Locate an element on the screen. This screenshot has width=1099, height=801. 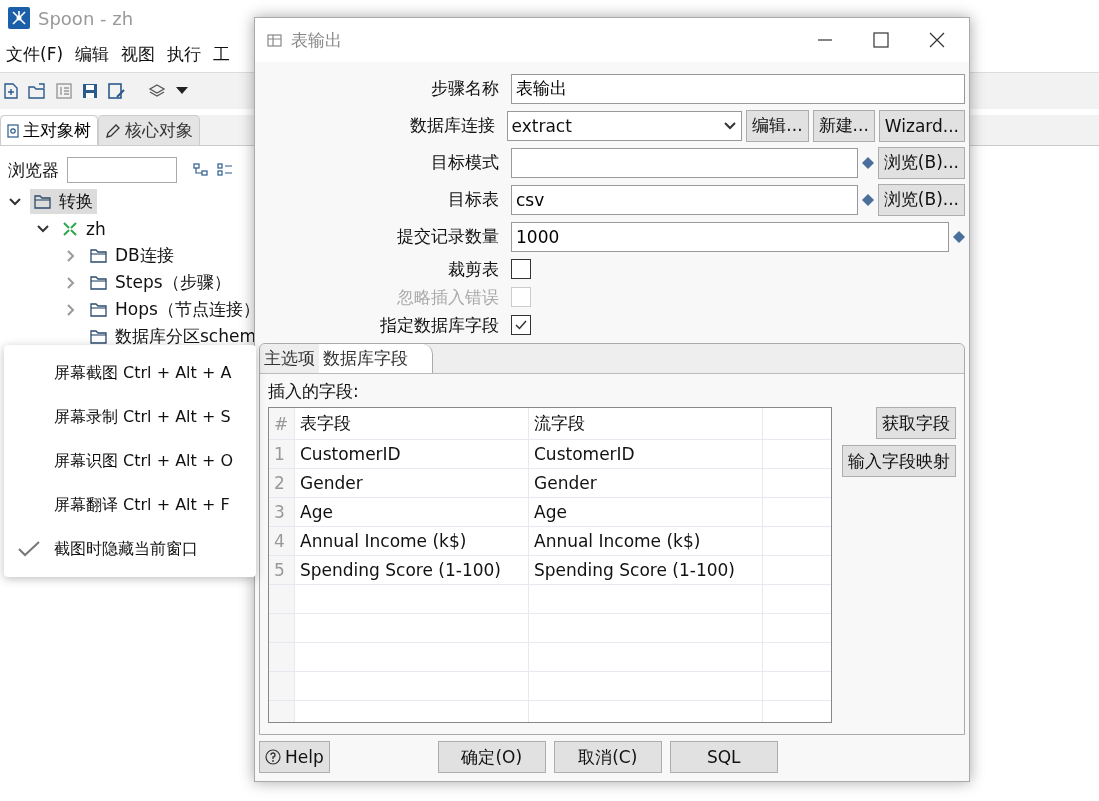
tab: 主选项 is located at coordinates (289, 358).